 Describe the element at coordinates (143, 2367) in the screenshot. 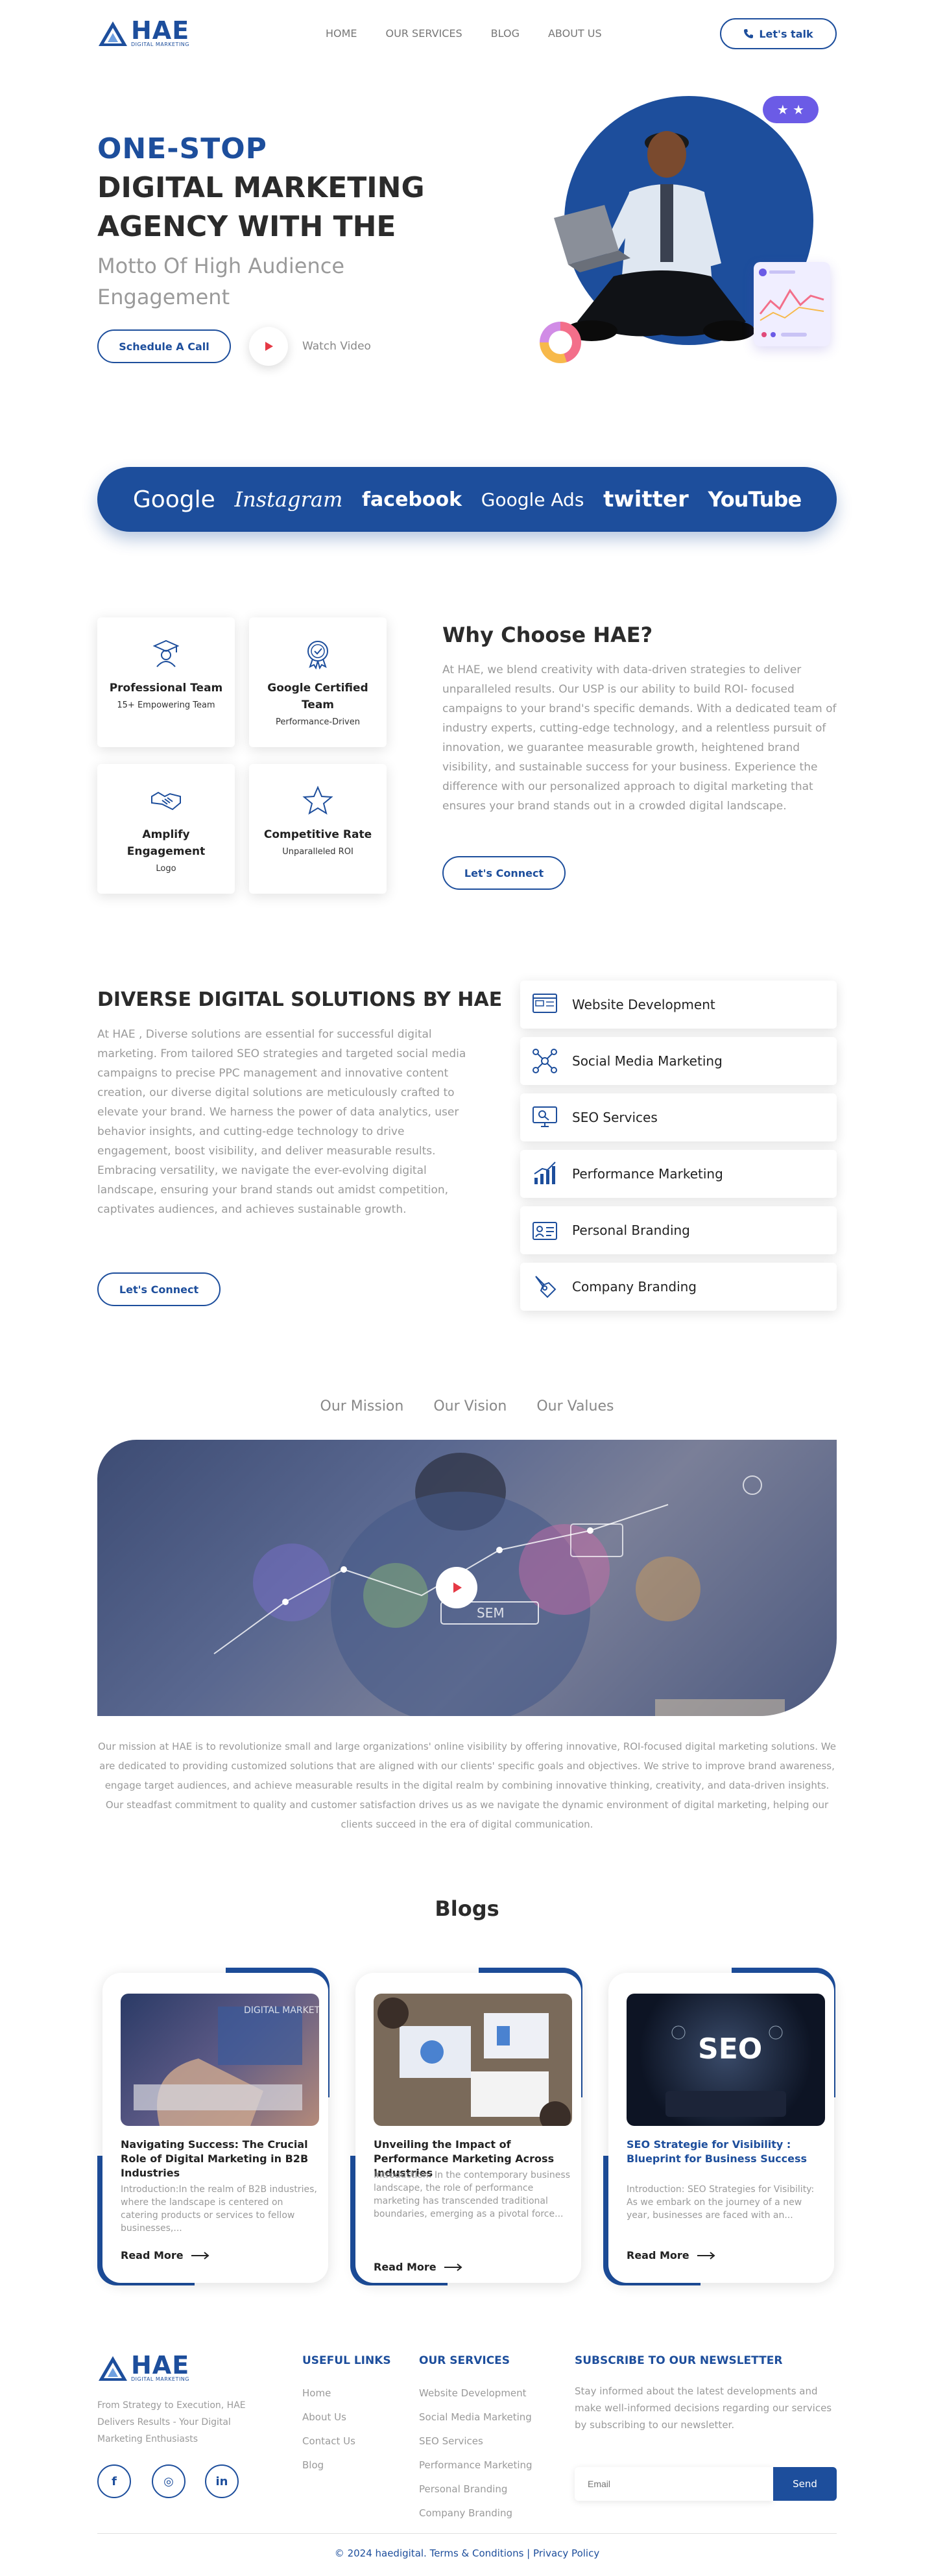

I see `footer-logo: HAE DIGITAL MARKETING` at that location.